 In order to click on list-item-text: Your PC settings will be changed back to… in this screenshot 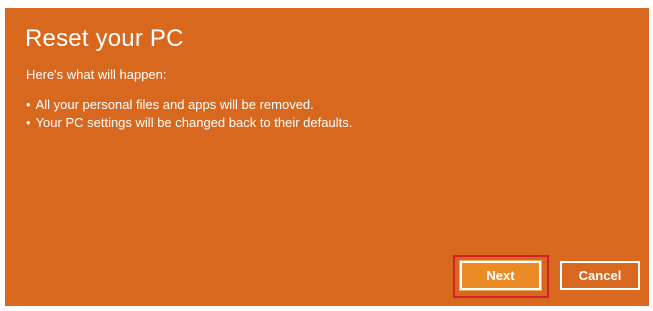, I will do `click(194, 122)`.